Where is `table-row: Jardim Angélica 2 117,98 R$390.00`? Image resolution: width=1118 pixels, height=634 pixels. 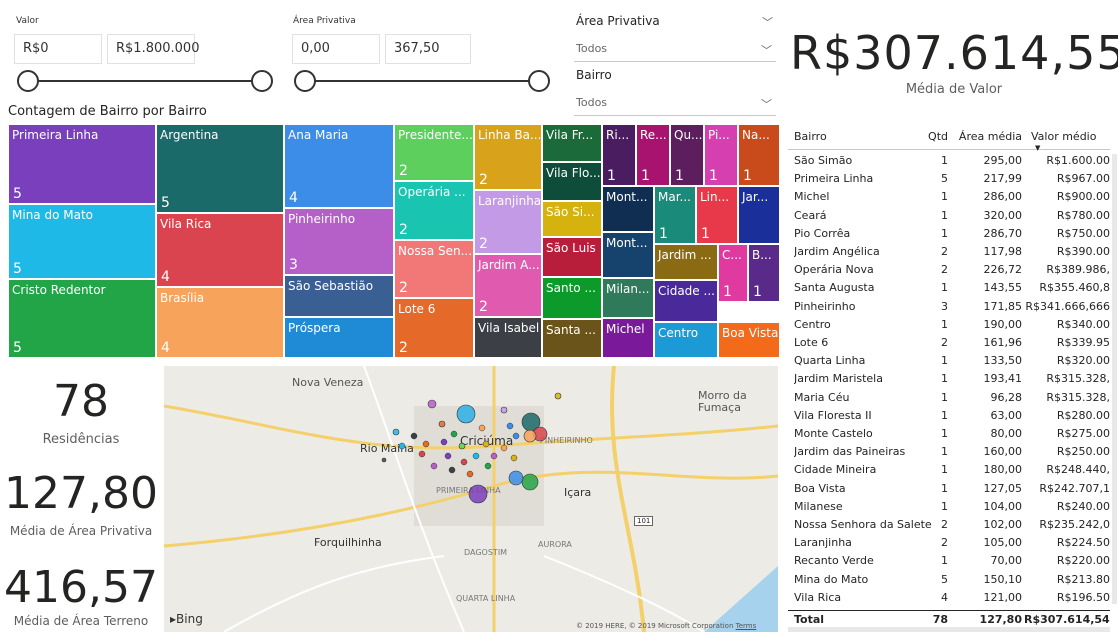 table-row: Jardim Angélica 2 117,98 R$390.00 is located at coordinates (949, 252).